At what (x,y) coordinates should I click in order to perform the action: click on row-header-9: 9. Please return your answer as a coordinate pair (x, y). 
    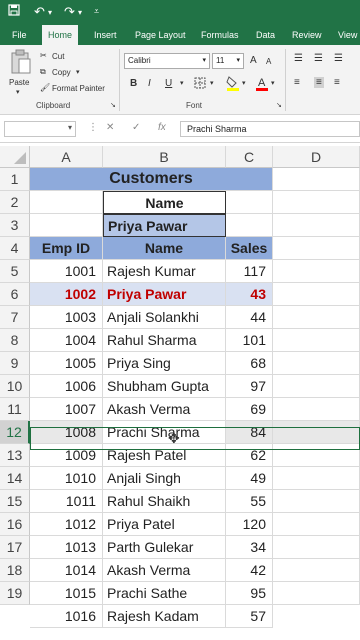
    Looking at the image, I should click on (15, 363).